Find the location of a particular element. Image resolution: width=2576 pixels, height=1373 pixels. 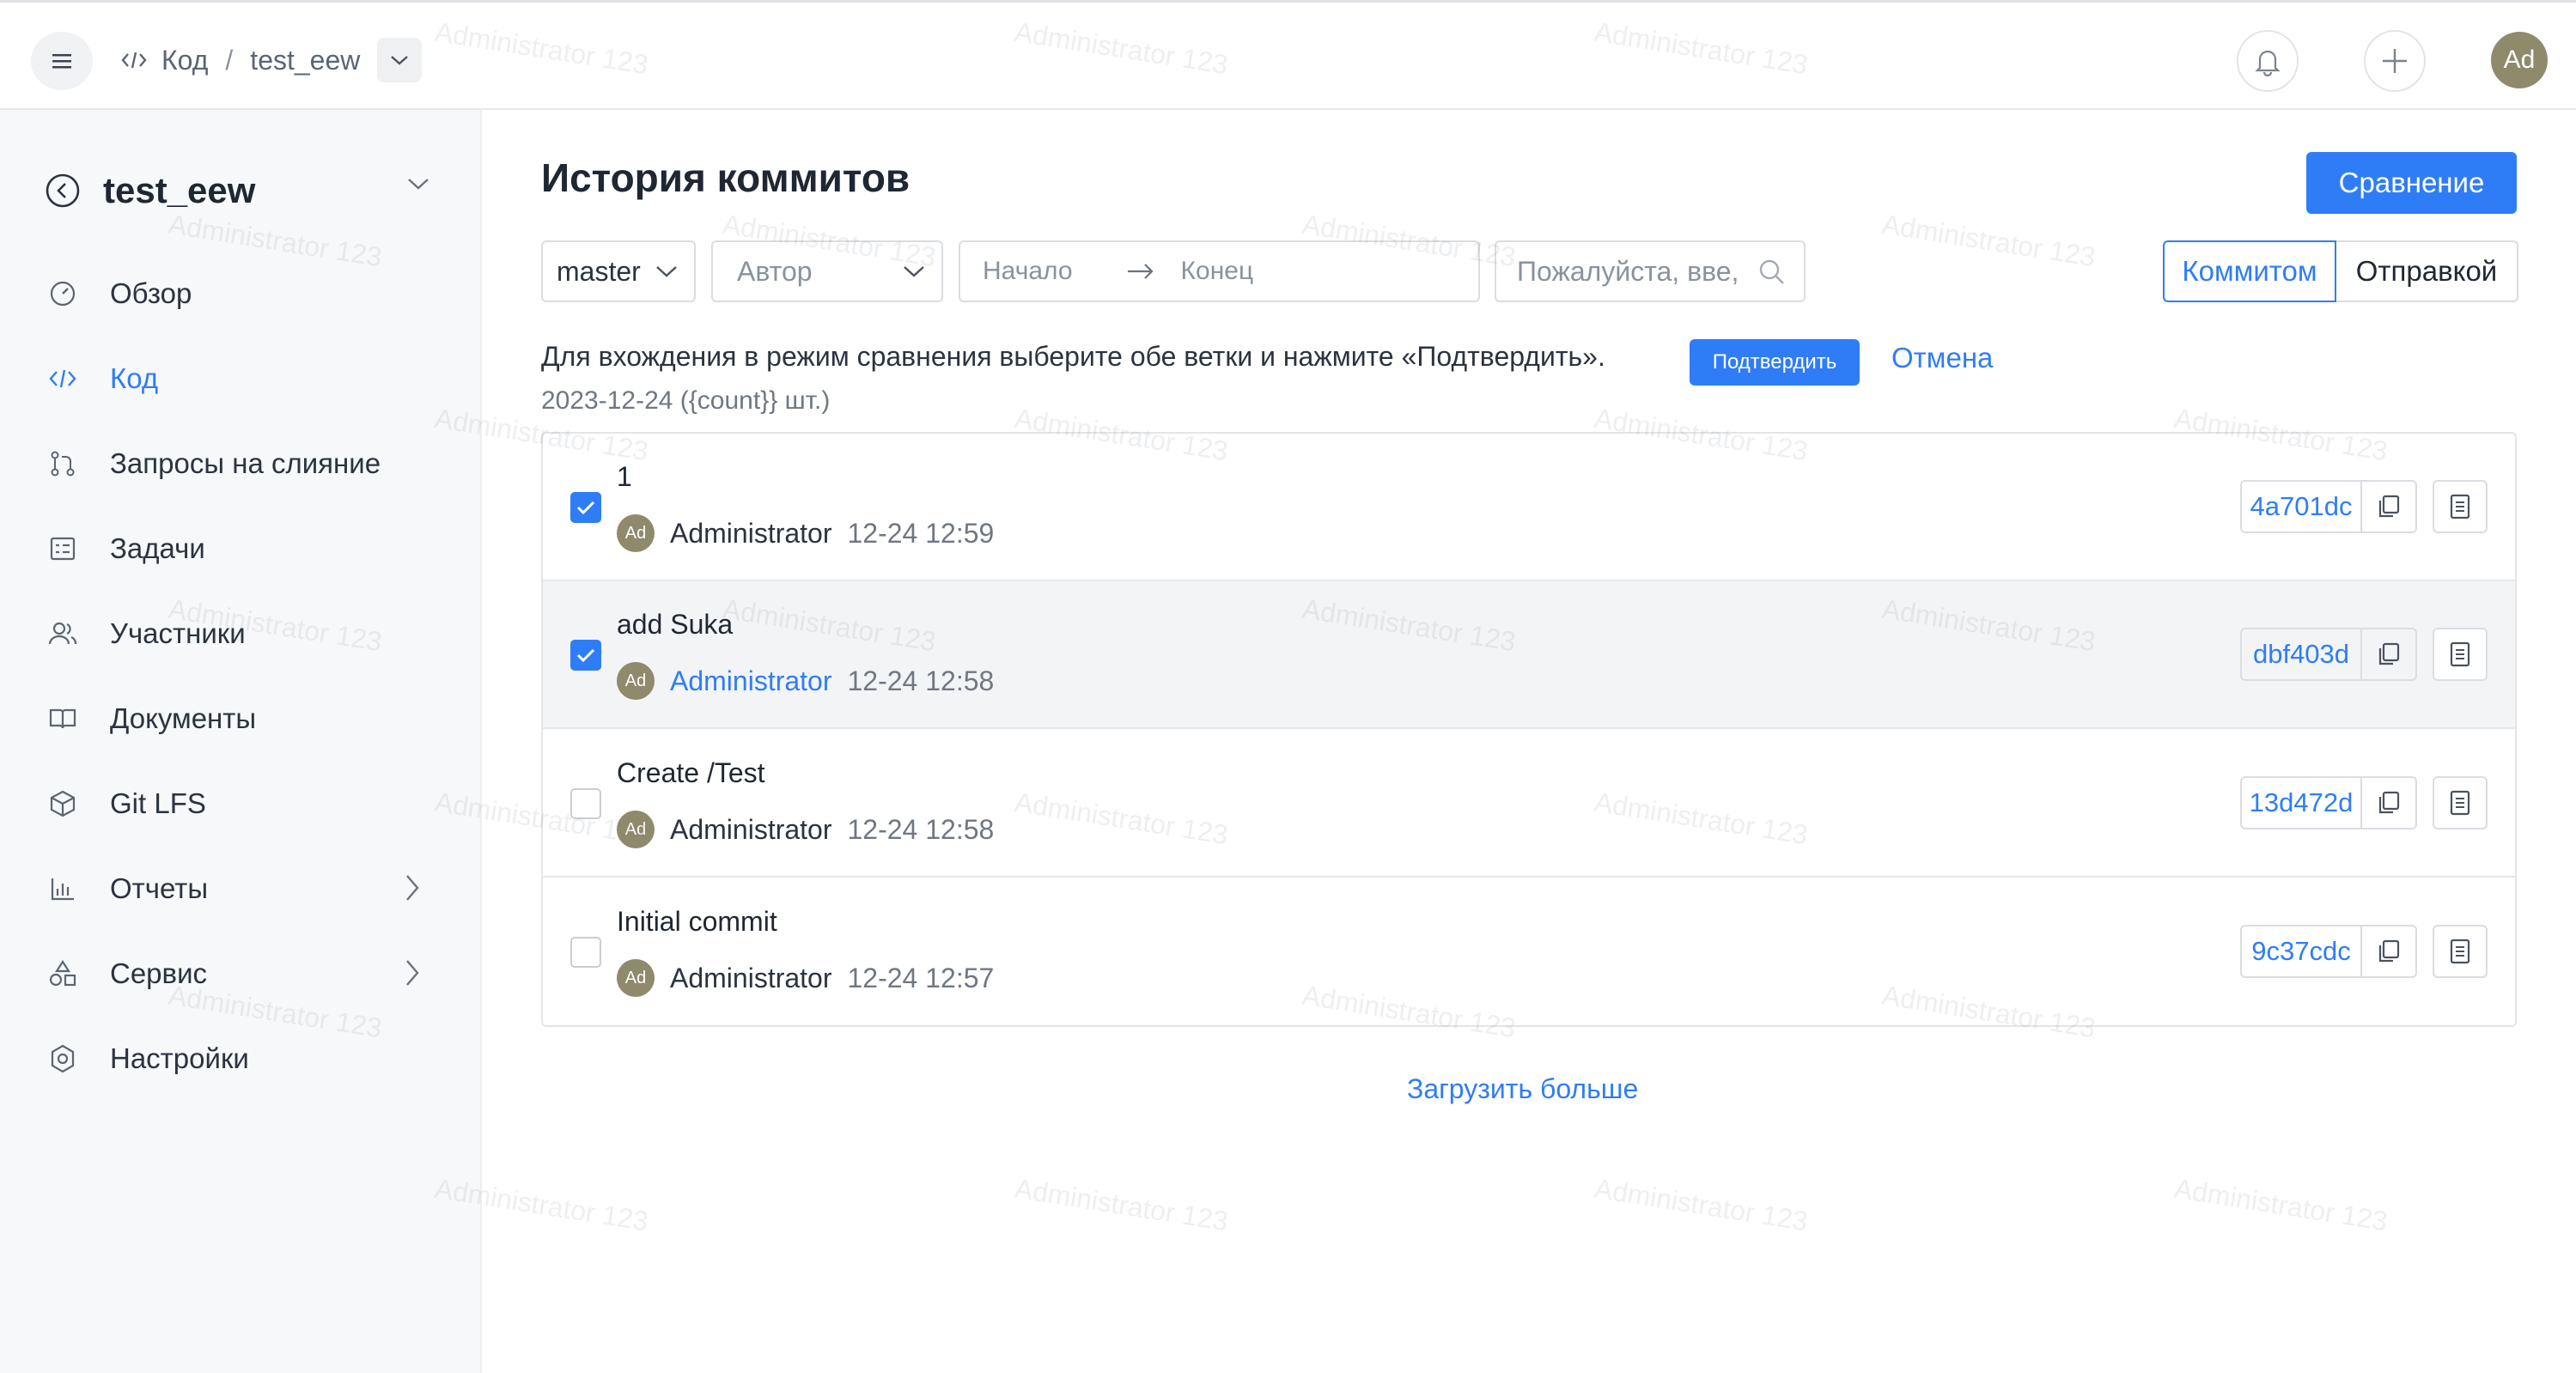

repo-switcher-button is located at coordinates (400, 60).